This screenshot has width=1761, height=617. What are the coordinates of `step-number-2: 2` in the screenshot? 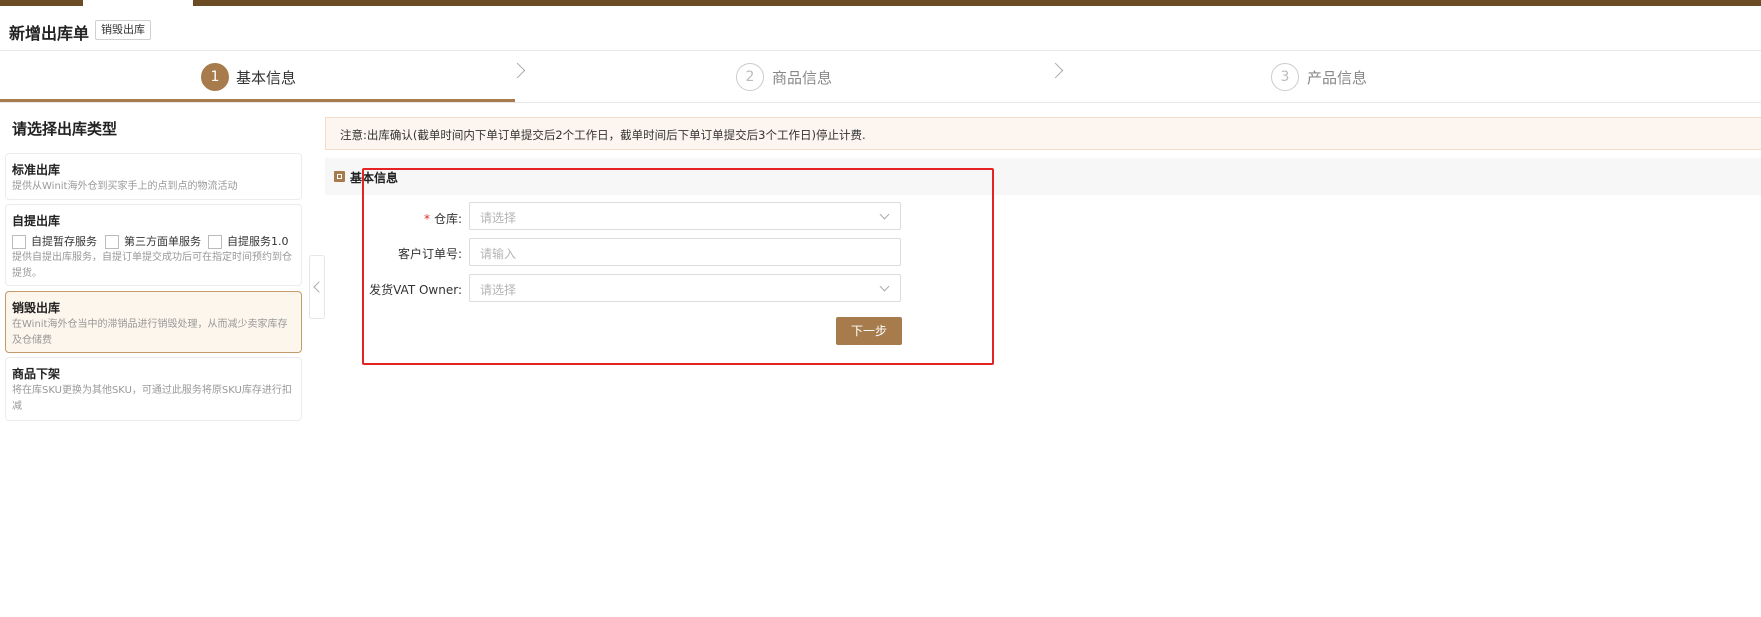 It's located at (750, 77).